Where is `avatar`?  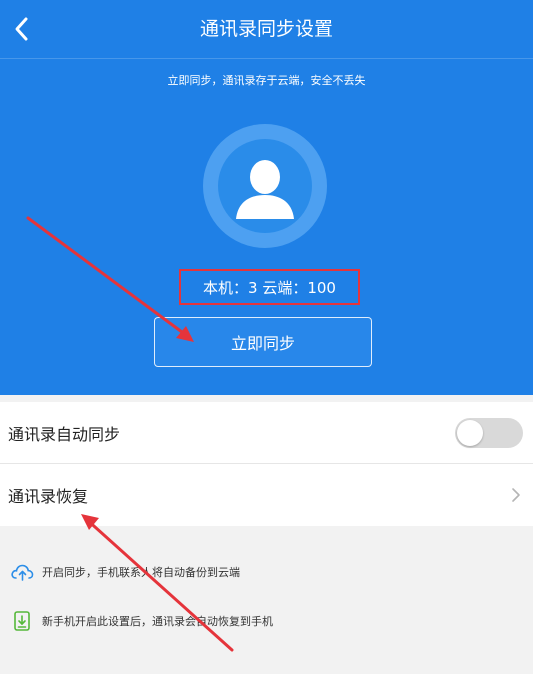 avatar is located at coordinates (265, 186).